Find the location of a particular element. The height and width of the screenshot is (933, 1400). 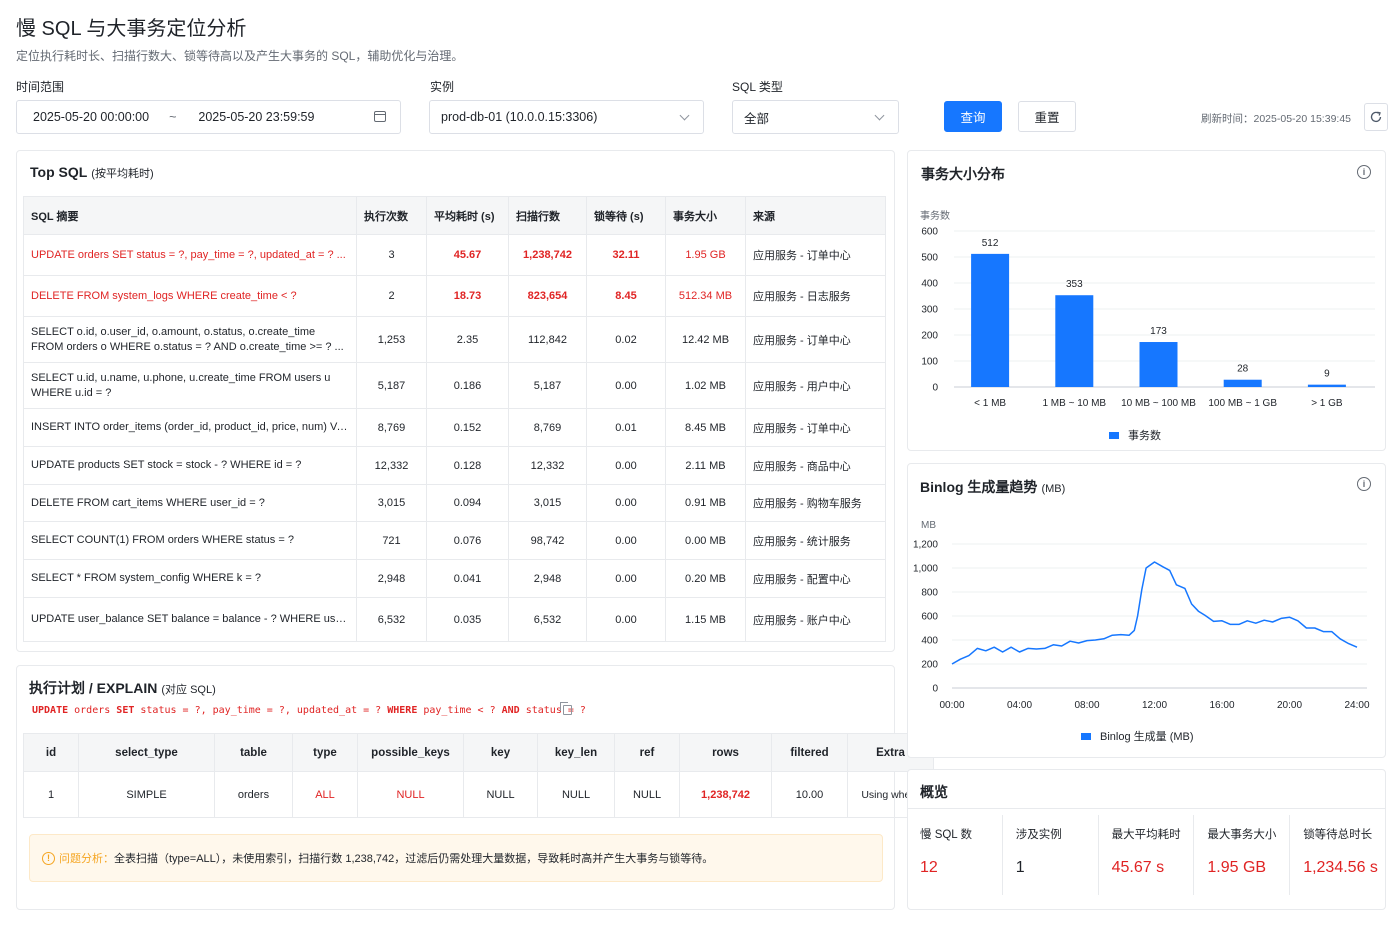

cell-scan: 5,187 is located at coordinates (547, 385).